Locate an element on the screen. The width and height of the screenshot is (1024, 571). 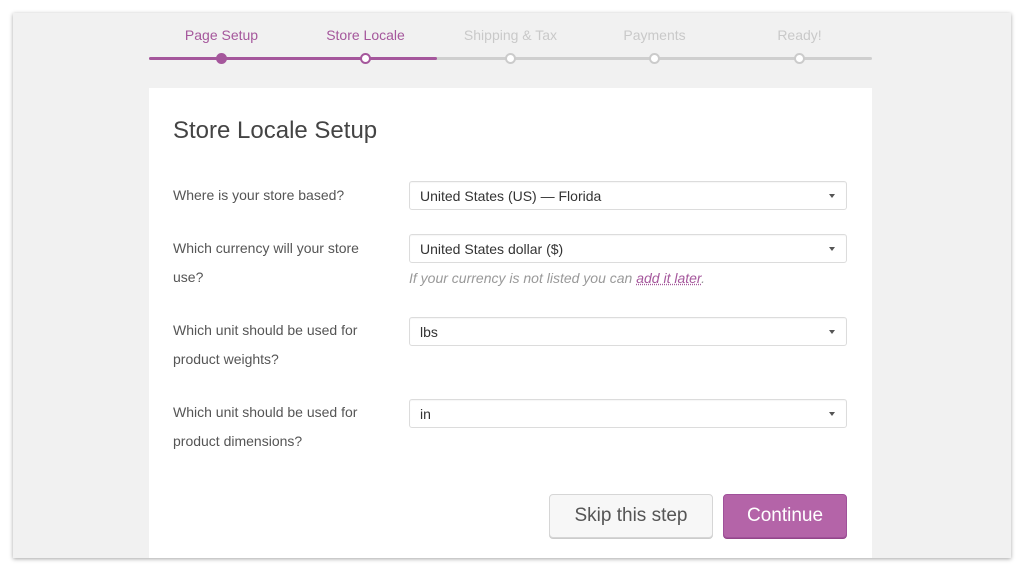
skip-step-button: Skip this step is located at coordinates (631, 516).